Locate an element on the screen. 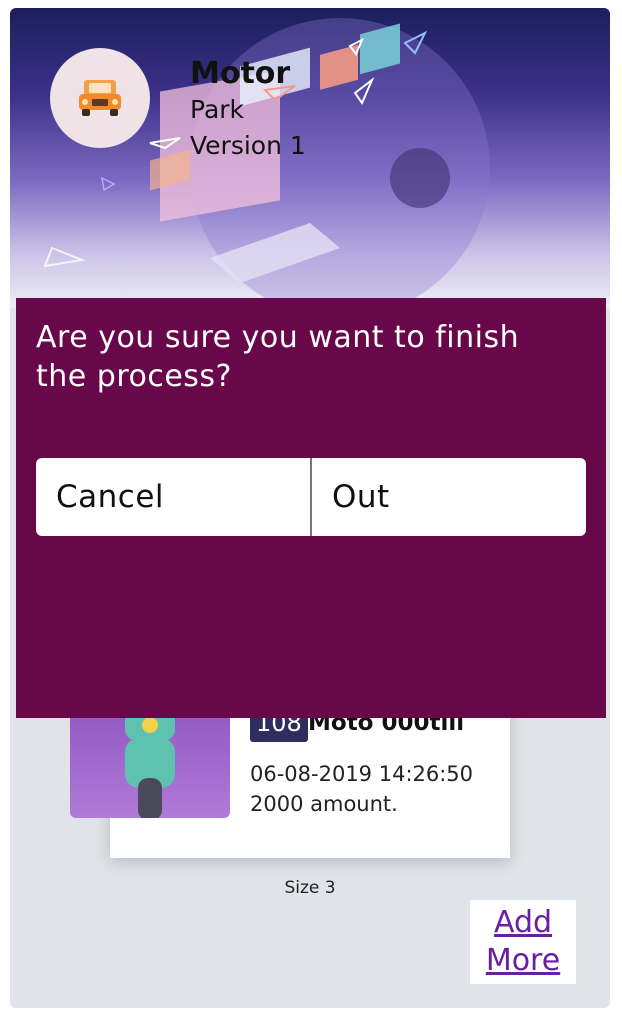 This screenshot has height=1016, width=622. cancel-button: Cancel is located at coordinates (173, 497).